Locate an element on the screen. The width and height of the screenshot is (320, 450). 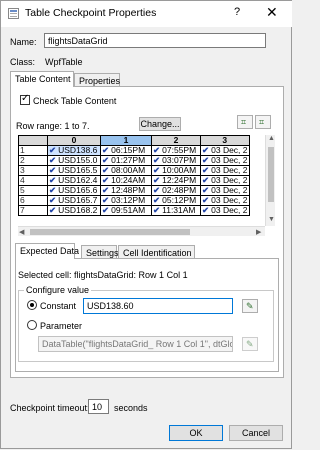
table-cell: ✔ USD162.4 is located at coordinates (74, 180).